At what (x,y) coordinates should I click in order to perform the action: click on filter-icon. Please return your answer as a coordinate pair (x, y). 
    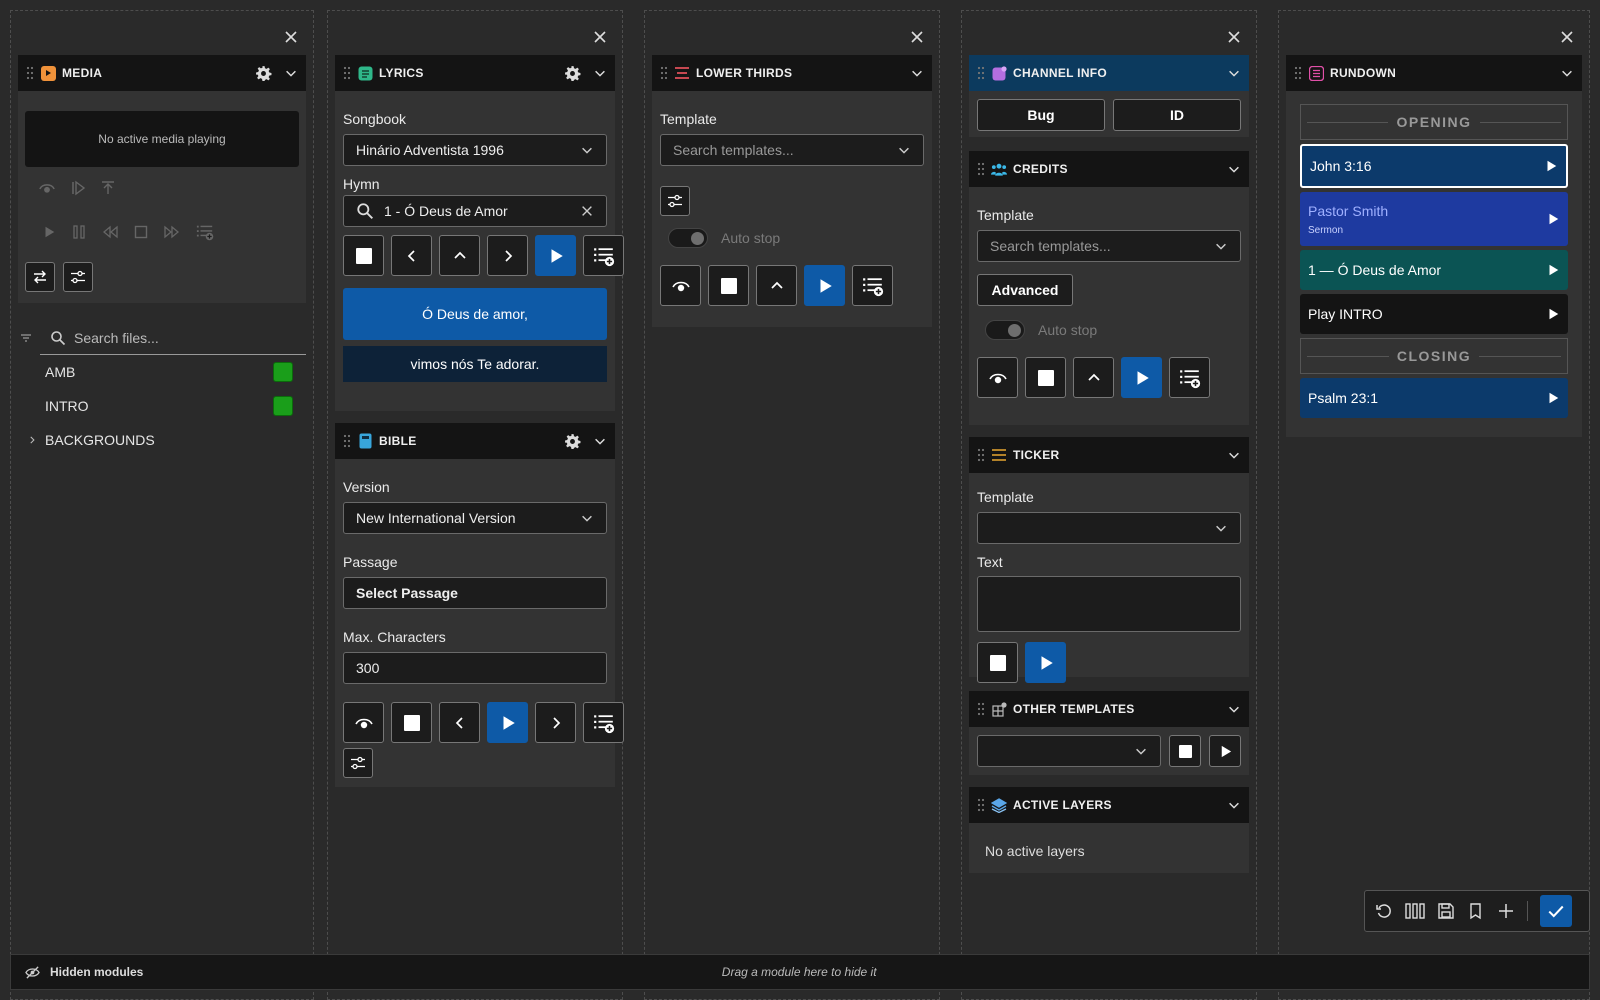
    Looking at the image, I should click on (26, 338).